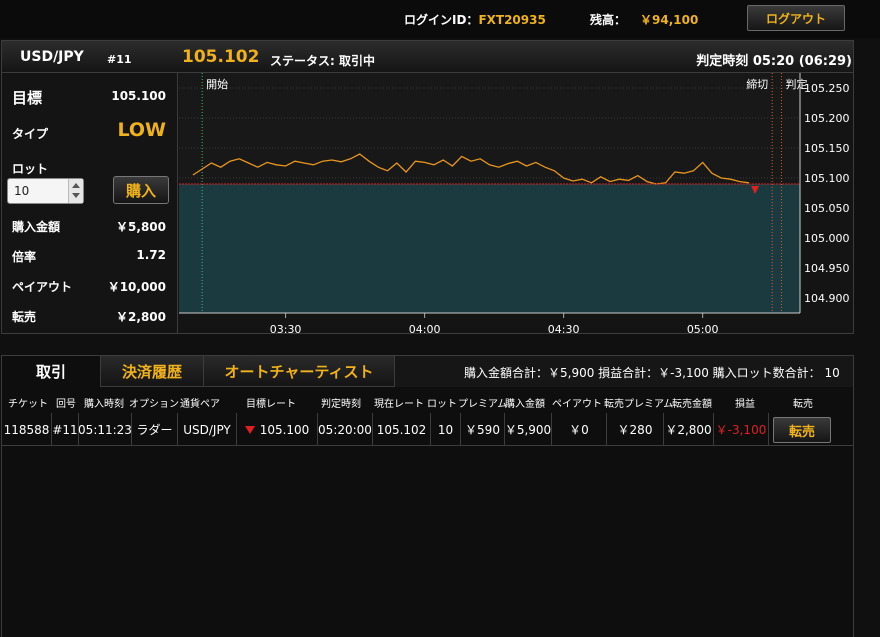 The image size is (880, 637). What do you see at coordinates (141, 317) in the screenshot?
I see `resale-value: ￥2,800` at bounding box center [141, 317].